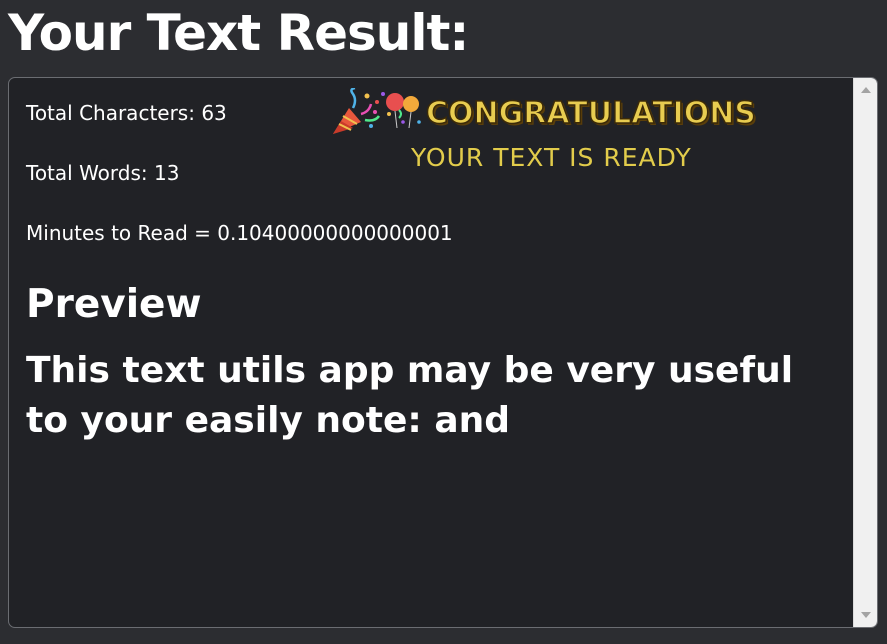  What do you see at coordinates (551, 157) in the screenshot?
I see `congratulations-subtitle: YOUR TEXT IS READY` at bounding box center [551, 157].